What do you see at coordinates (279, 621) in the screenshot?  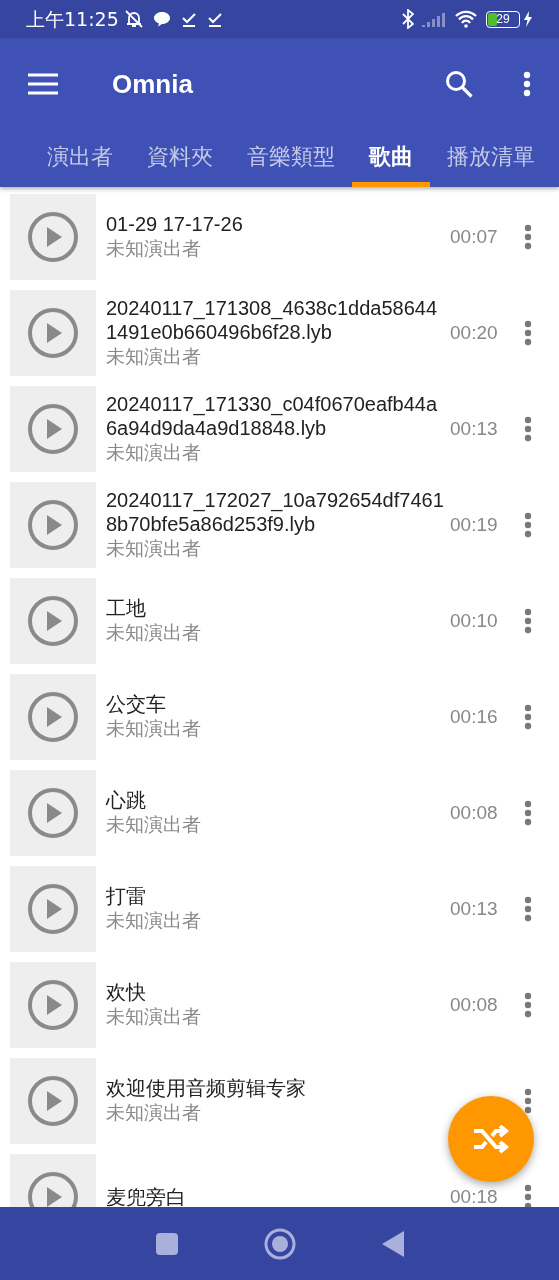 I see `song-row: 工地 未知演出者 00:10` at bounding box center [279, 621].